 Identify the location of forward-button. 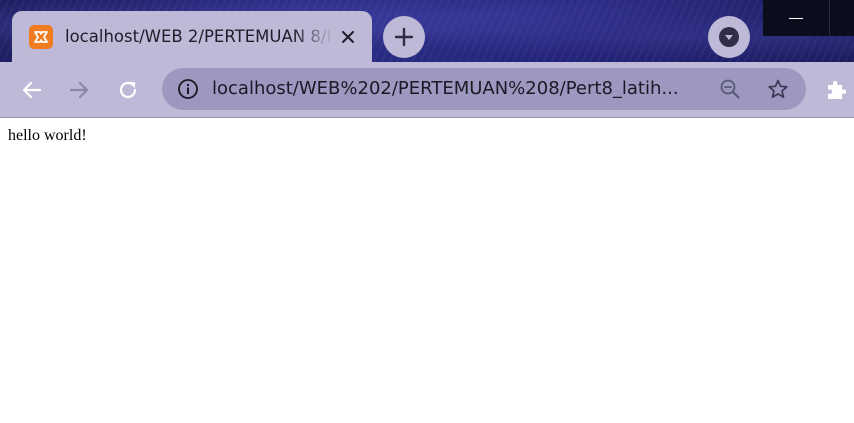
(79, 90).